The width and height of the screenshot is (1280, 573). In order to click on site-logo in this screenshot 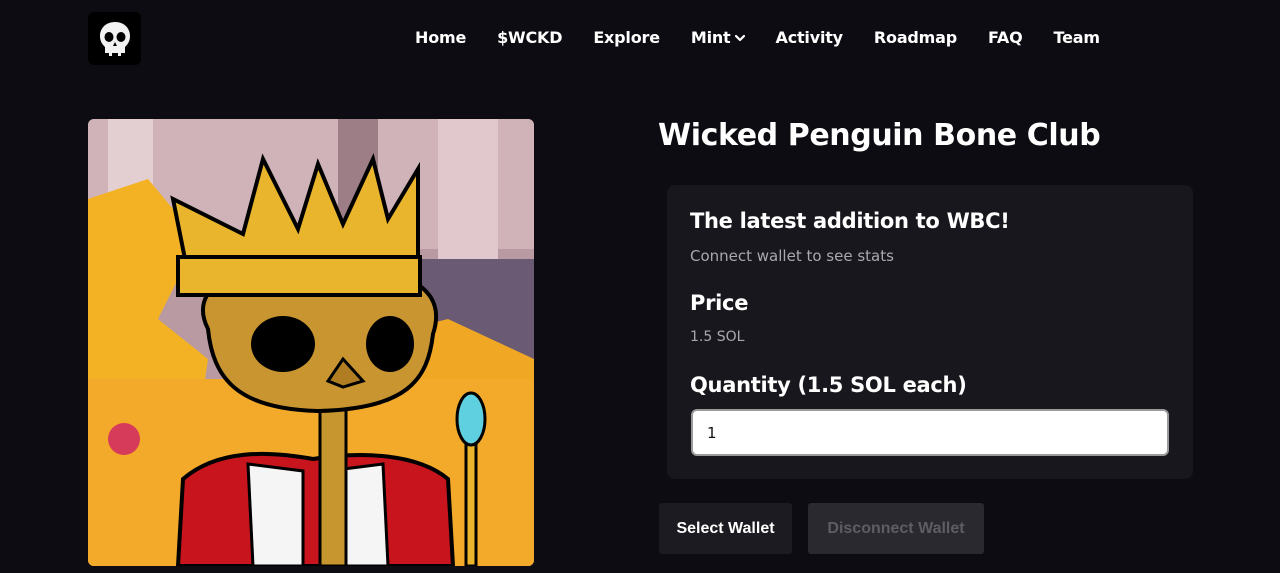, I will do `click(114, 38)`.